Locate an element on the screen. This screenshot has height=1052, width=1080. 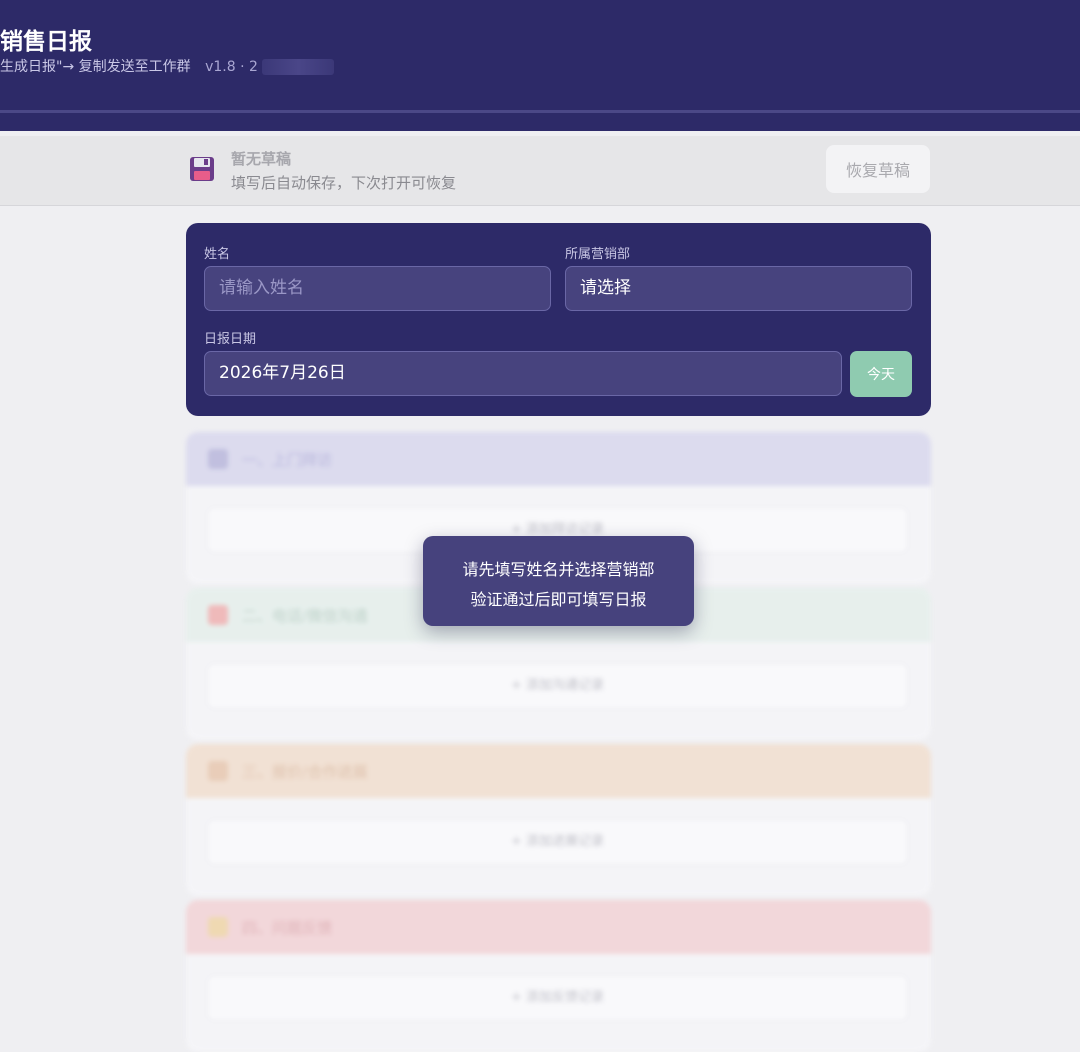
section-header: 一、上门拜访 is located at coordinates (558, 459).